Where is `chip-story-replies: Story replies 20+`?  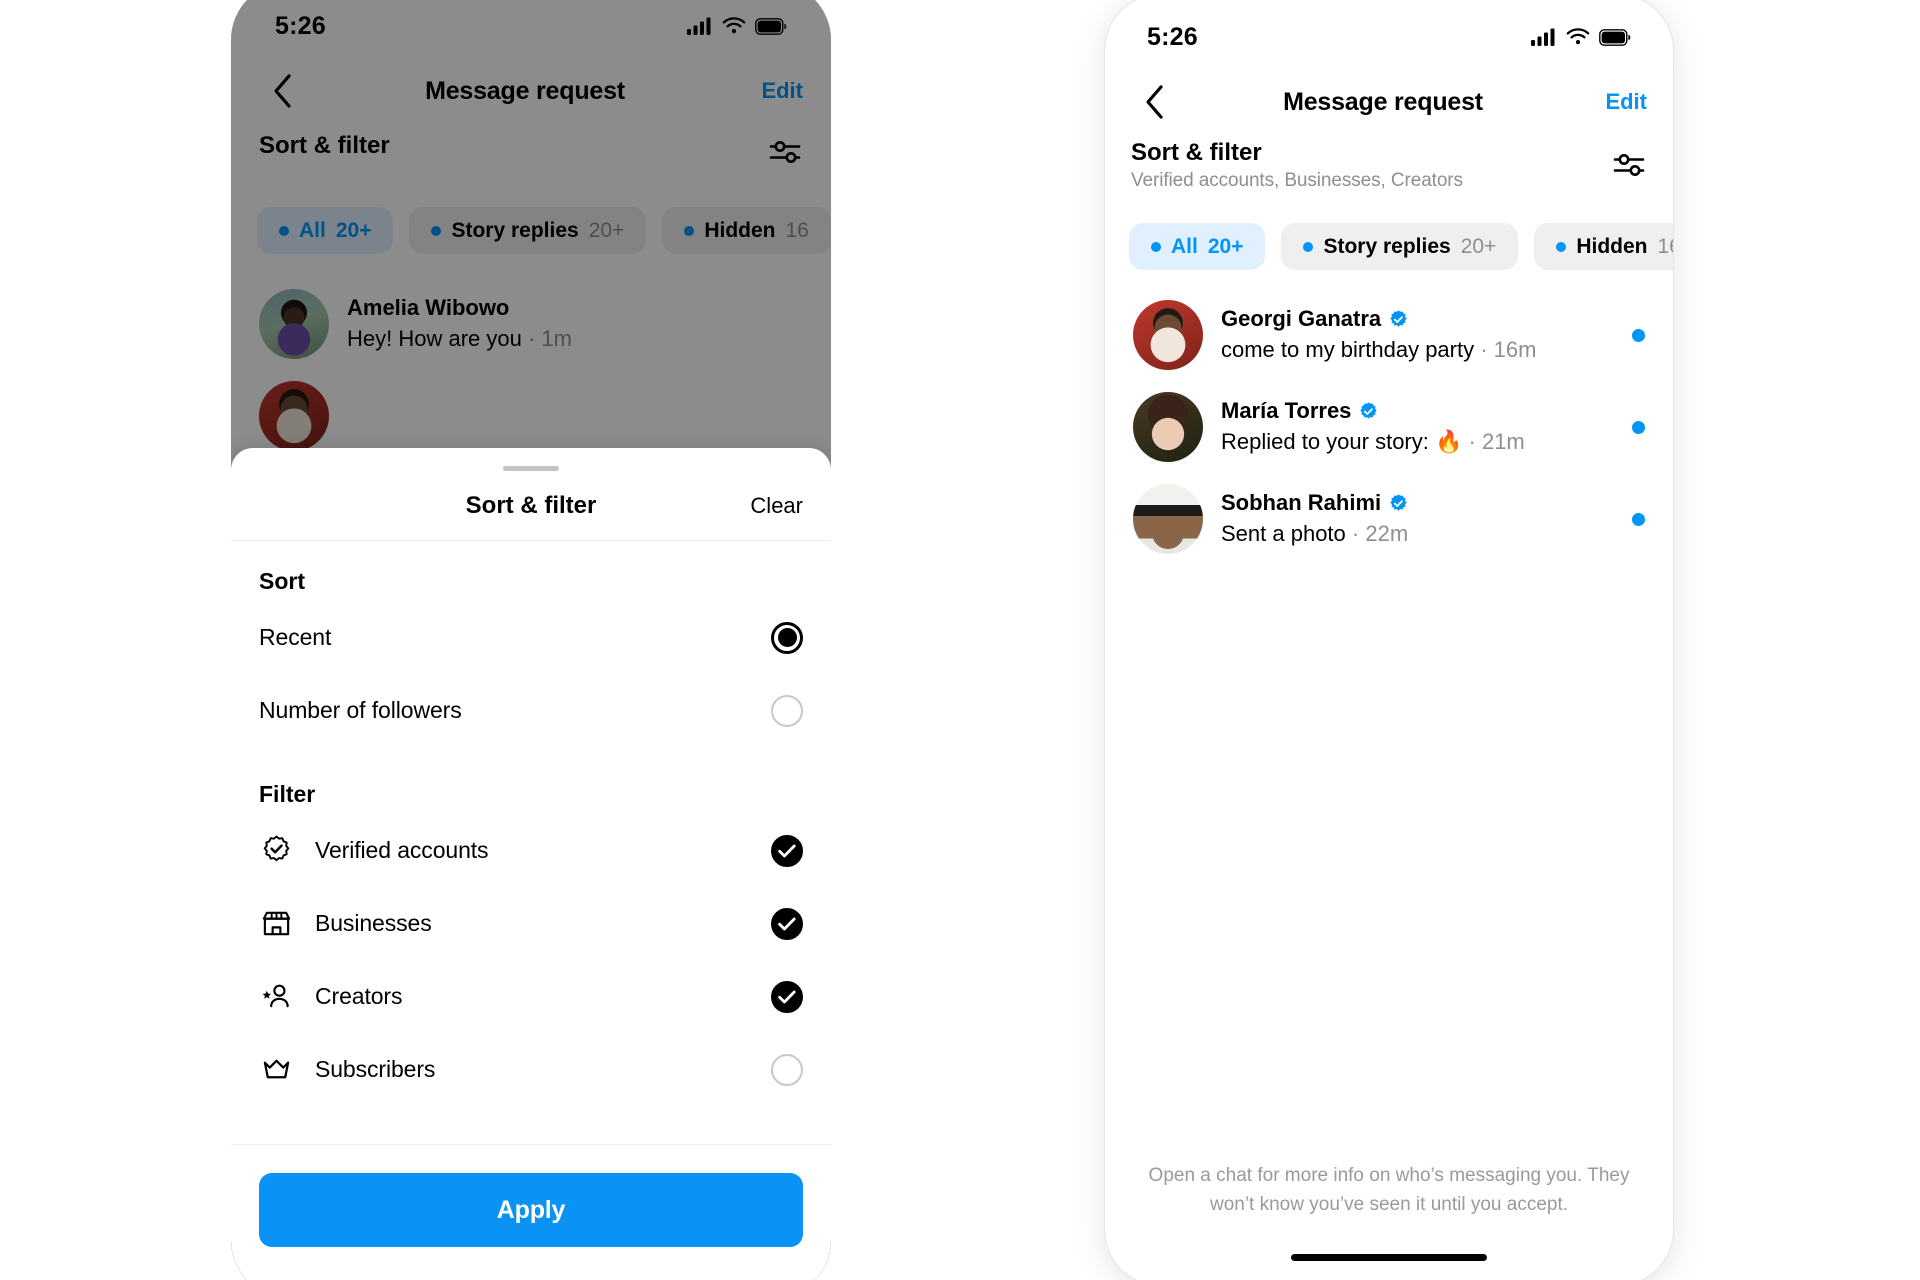 chip-story-replies: Story replies 20+ is located at coordinates (1400, 246).